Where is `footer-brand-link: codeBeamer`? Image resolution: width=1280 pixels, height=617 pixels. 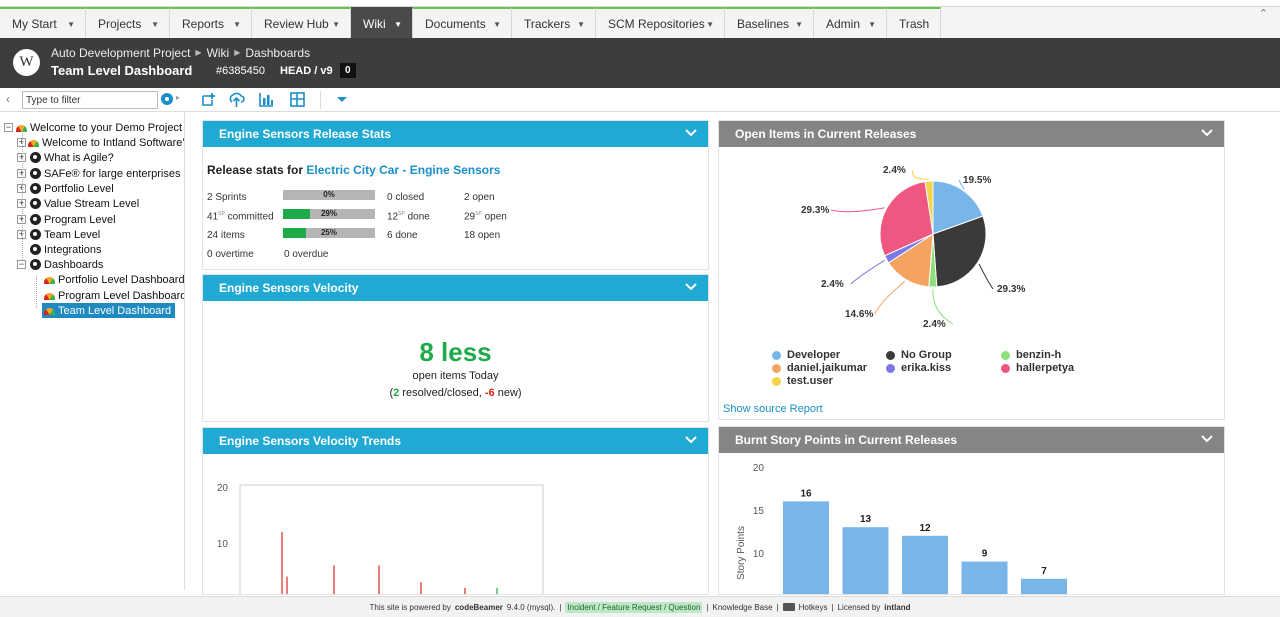
footer-brand-link: codeBeamer is located at coordinates (479, 607).